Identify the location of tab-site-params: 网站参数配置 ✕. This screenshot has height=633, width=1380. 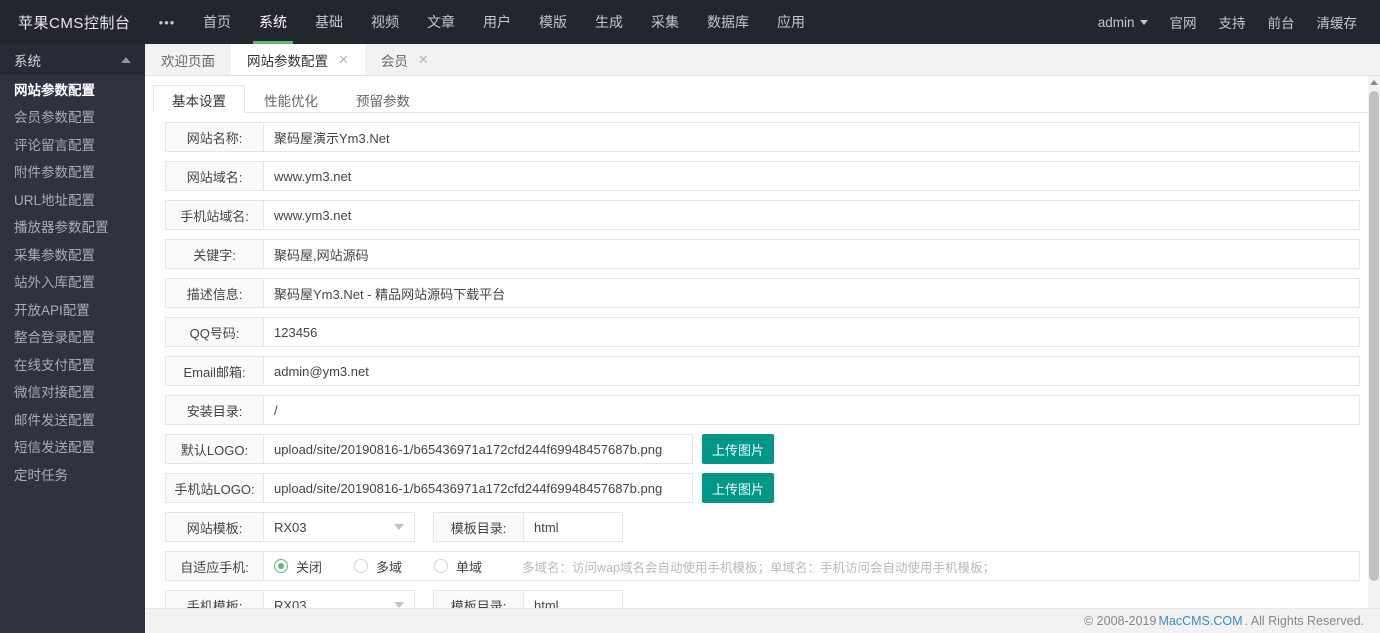
(298, 59).